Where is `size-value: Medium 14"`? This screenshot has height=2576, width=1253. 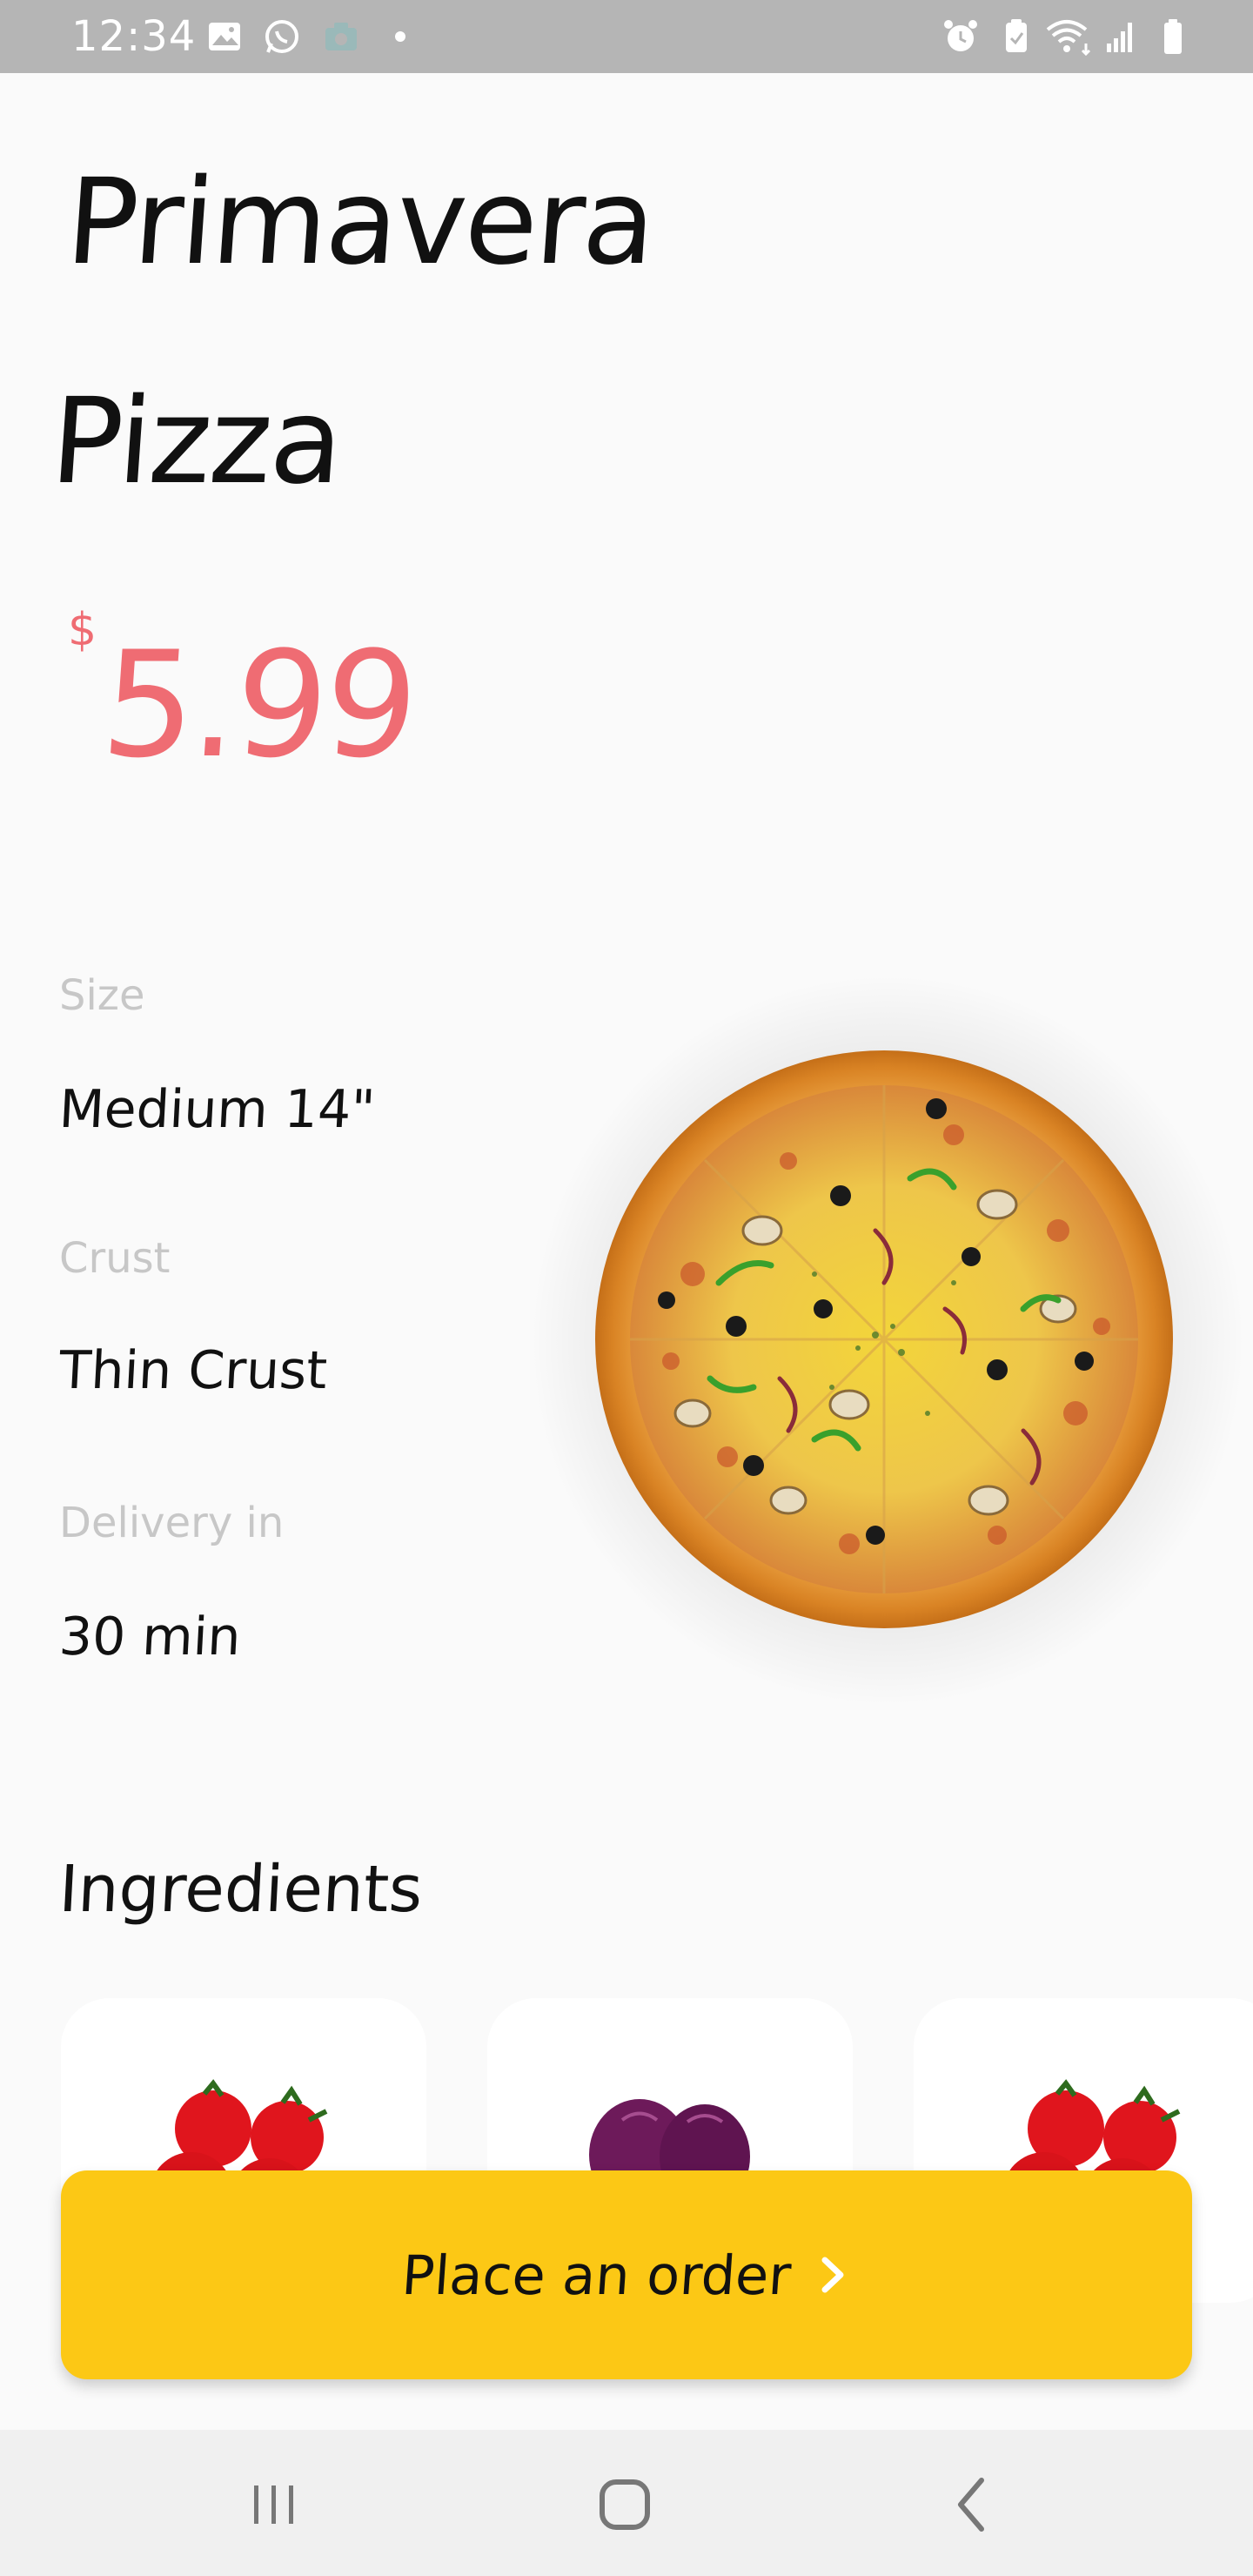
size-value: Medium 14" is located at coordinates (217, 1110).